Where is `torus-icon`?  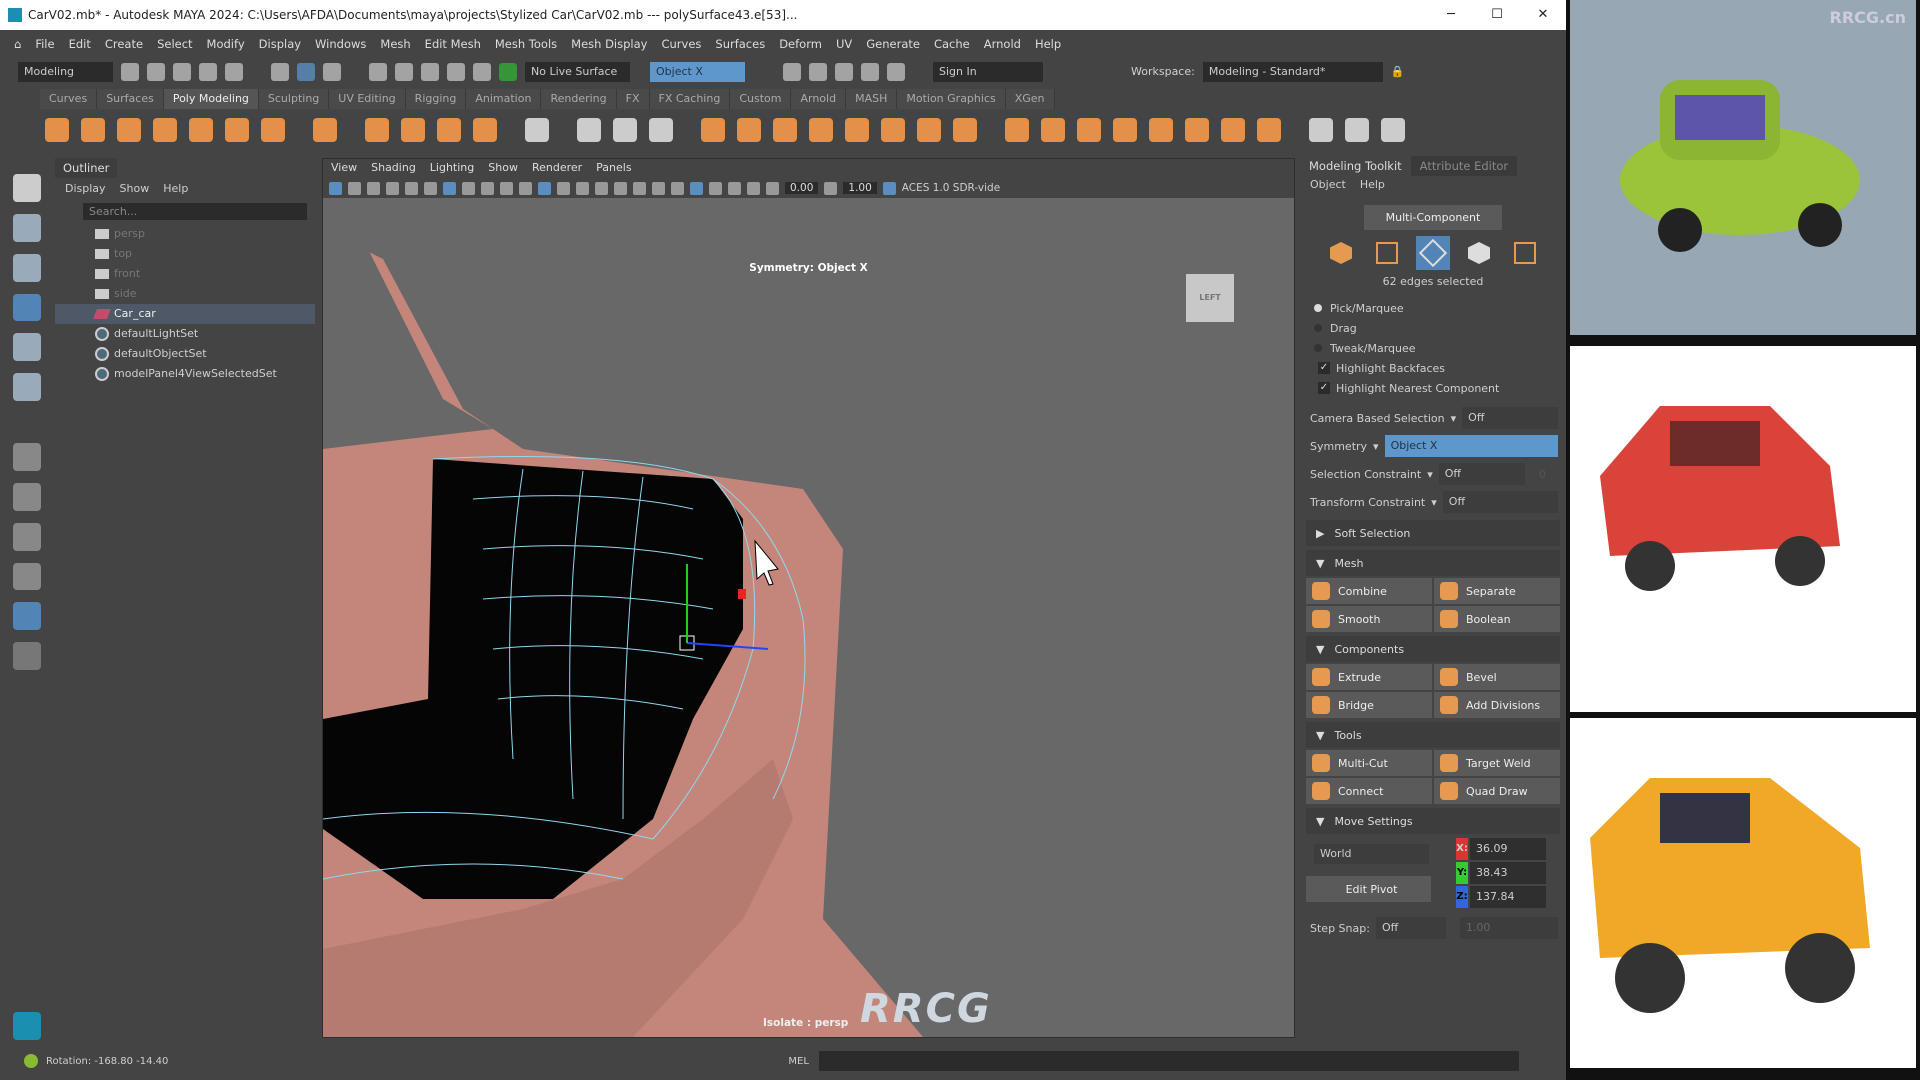 torus-icon is located at coordinates (201, 130).